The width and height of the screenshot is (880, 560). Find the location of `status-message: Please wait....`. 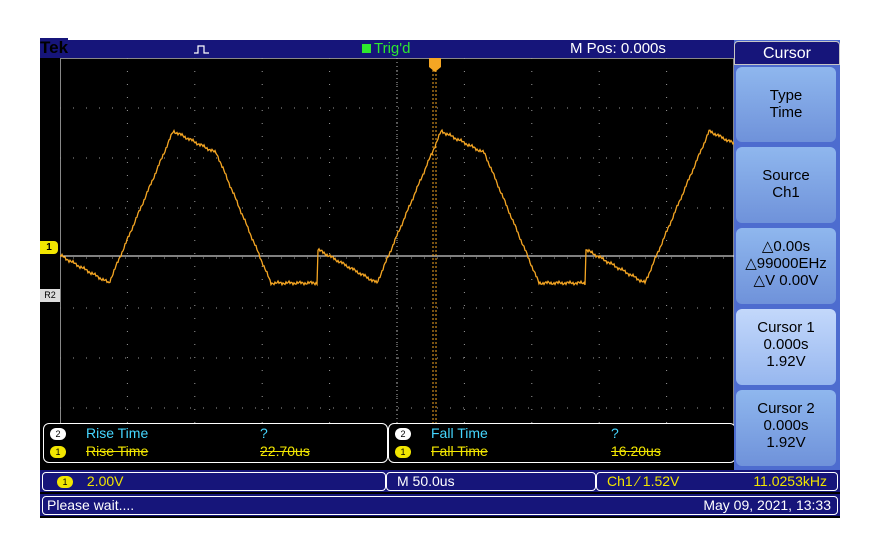

status-message: Please wait.... is located at coordinates (91, 505).